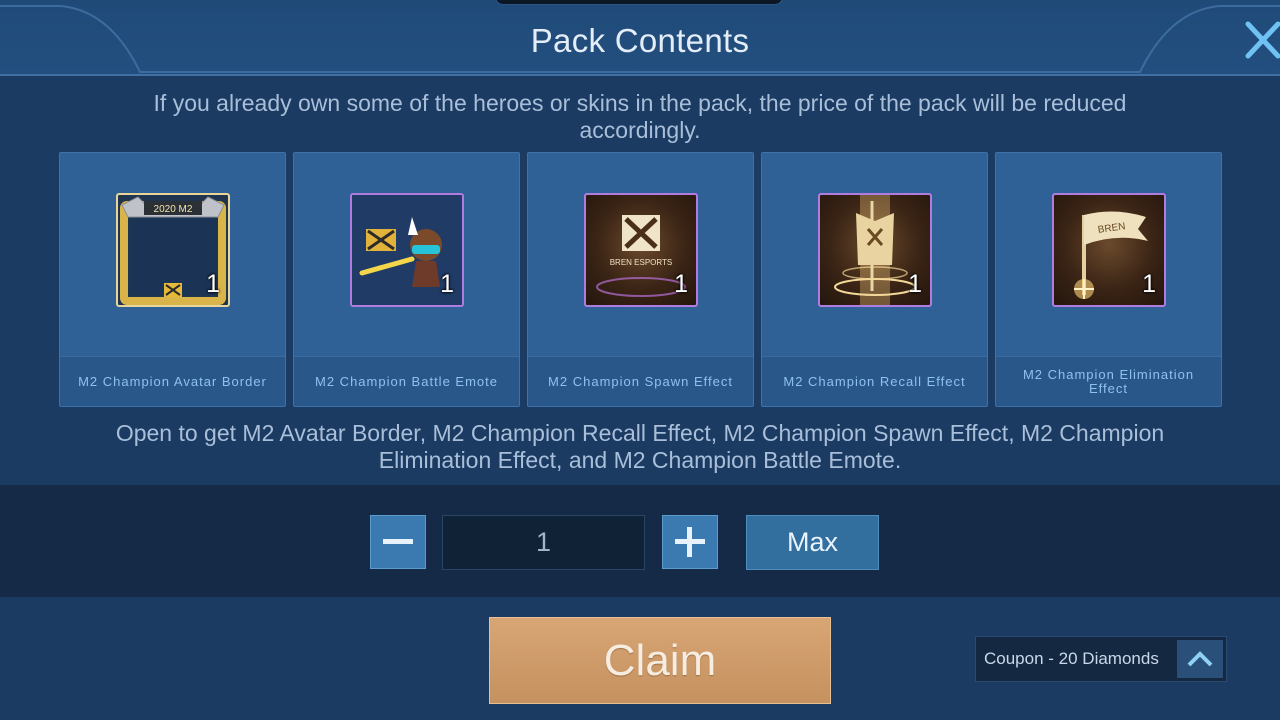 This screenshot has width=1280, height=720. Describe the element at coordinates (641, 250) in the screenshot. I see `spawn-effect-icon: BREN ESPORTS 1` at that location.